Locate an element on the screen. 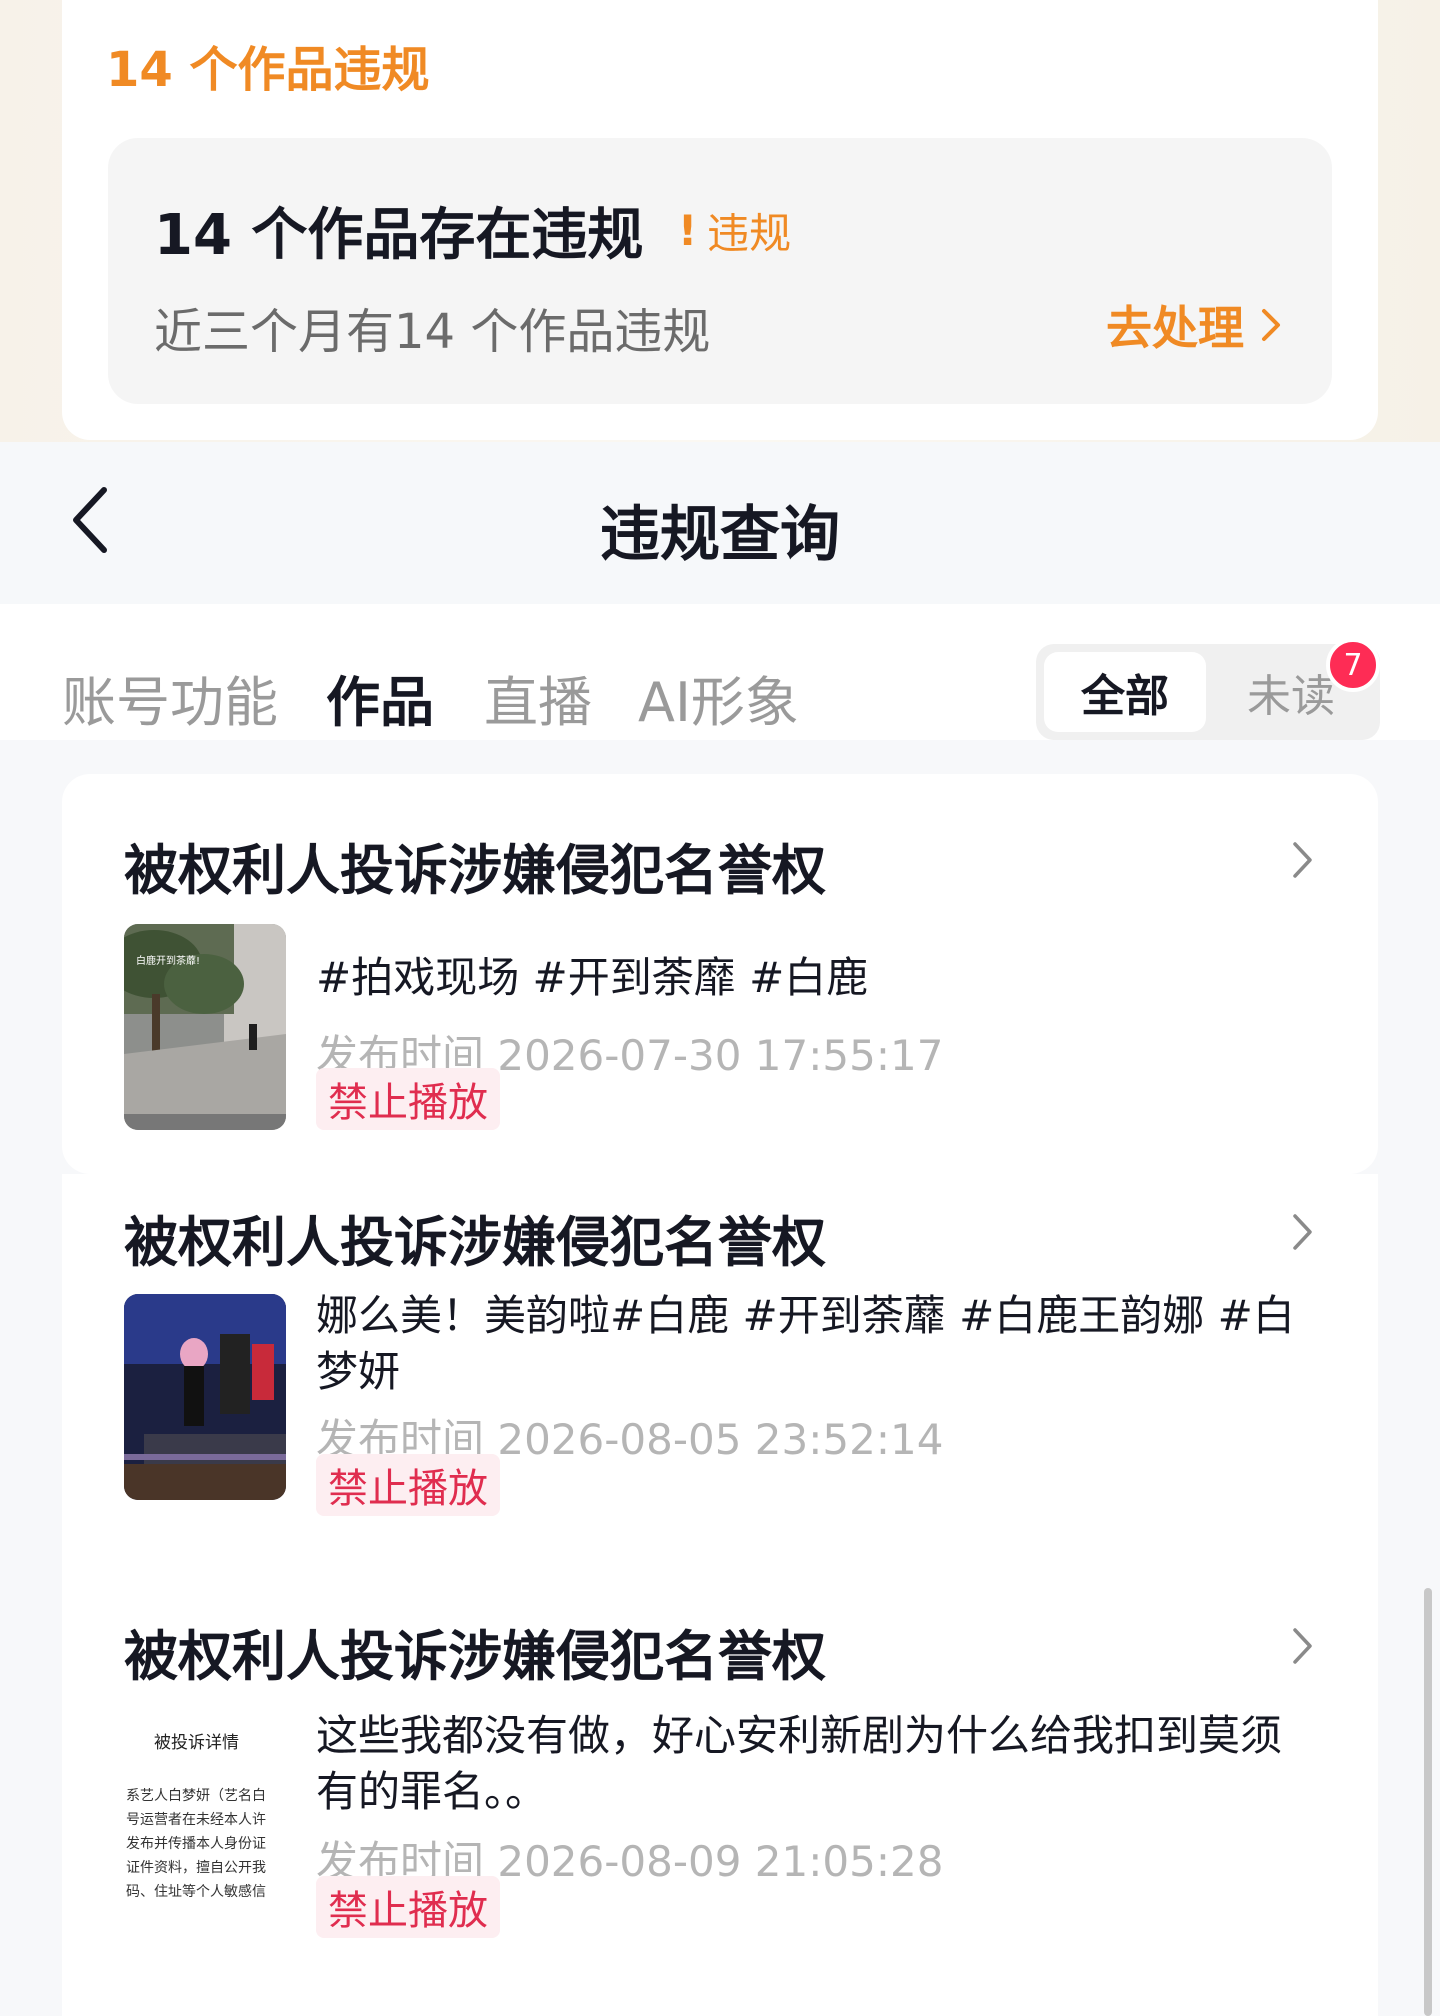 The height and width of the screenshot is (2016, 1440). video-thumbnail is located at coordinates (205, 1397).